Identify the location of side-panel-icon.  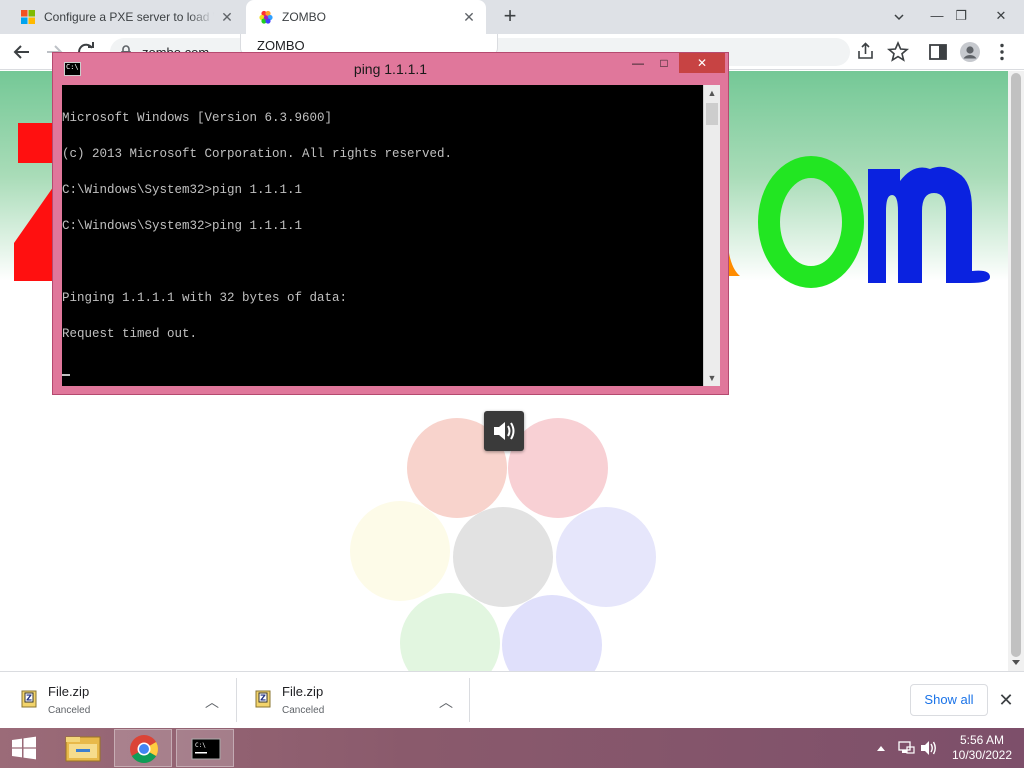
(938, 52).